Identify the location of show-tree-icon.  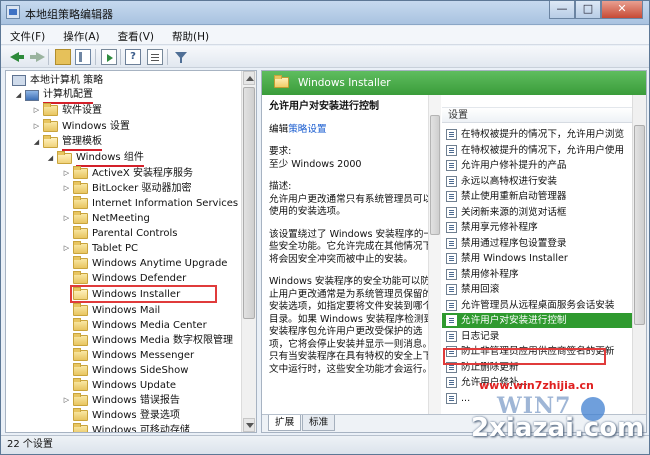
(83, 57).